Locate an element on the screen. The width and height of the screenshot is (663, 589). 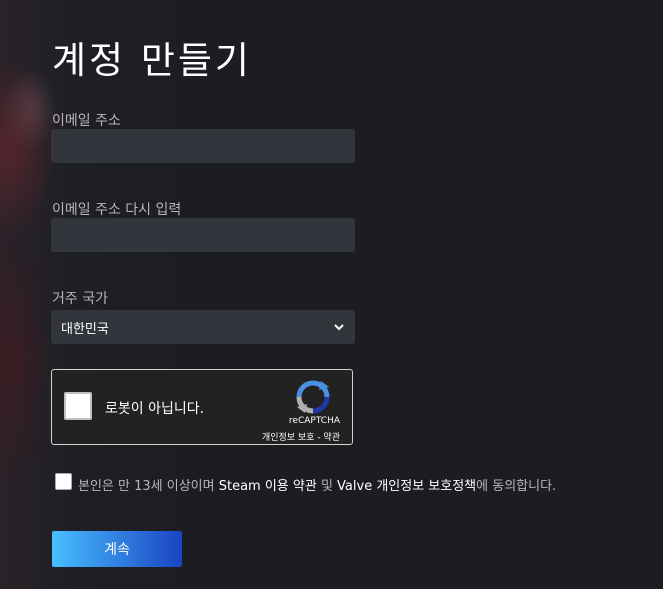
recaptcha-widget: 로봇이 아닙니다. reCAPTCHA 개인정보 보호 - 약관 is located at coordinates (202, 407).